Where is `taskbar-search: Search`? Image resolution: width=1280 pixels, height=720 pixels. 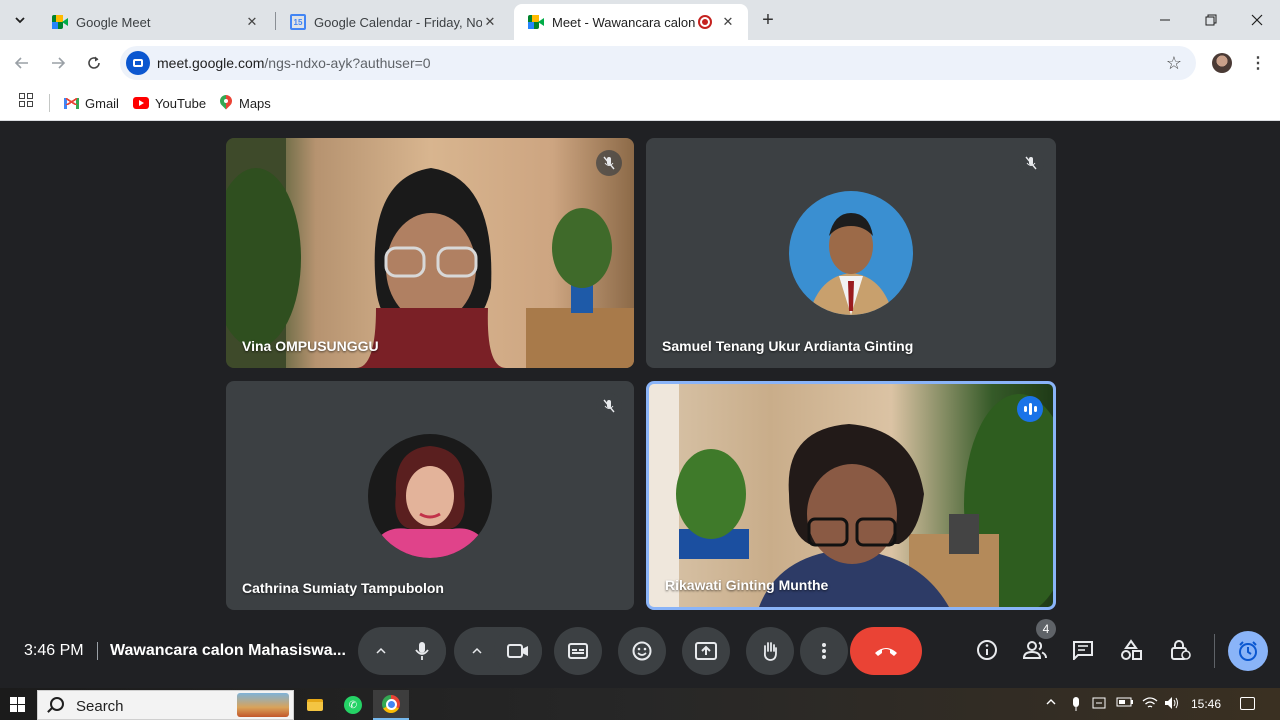
taskbar-search: Search is located at coordinates (165, 705).